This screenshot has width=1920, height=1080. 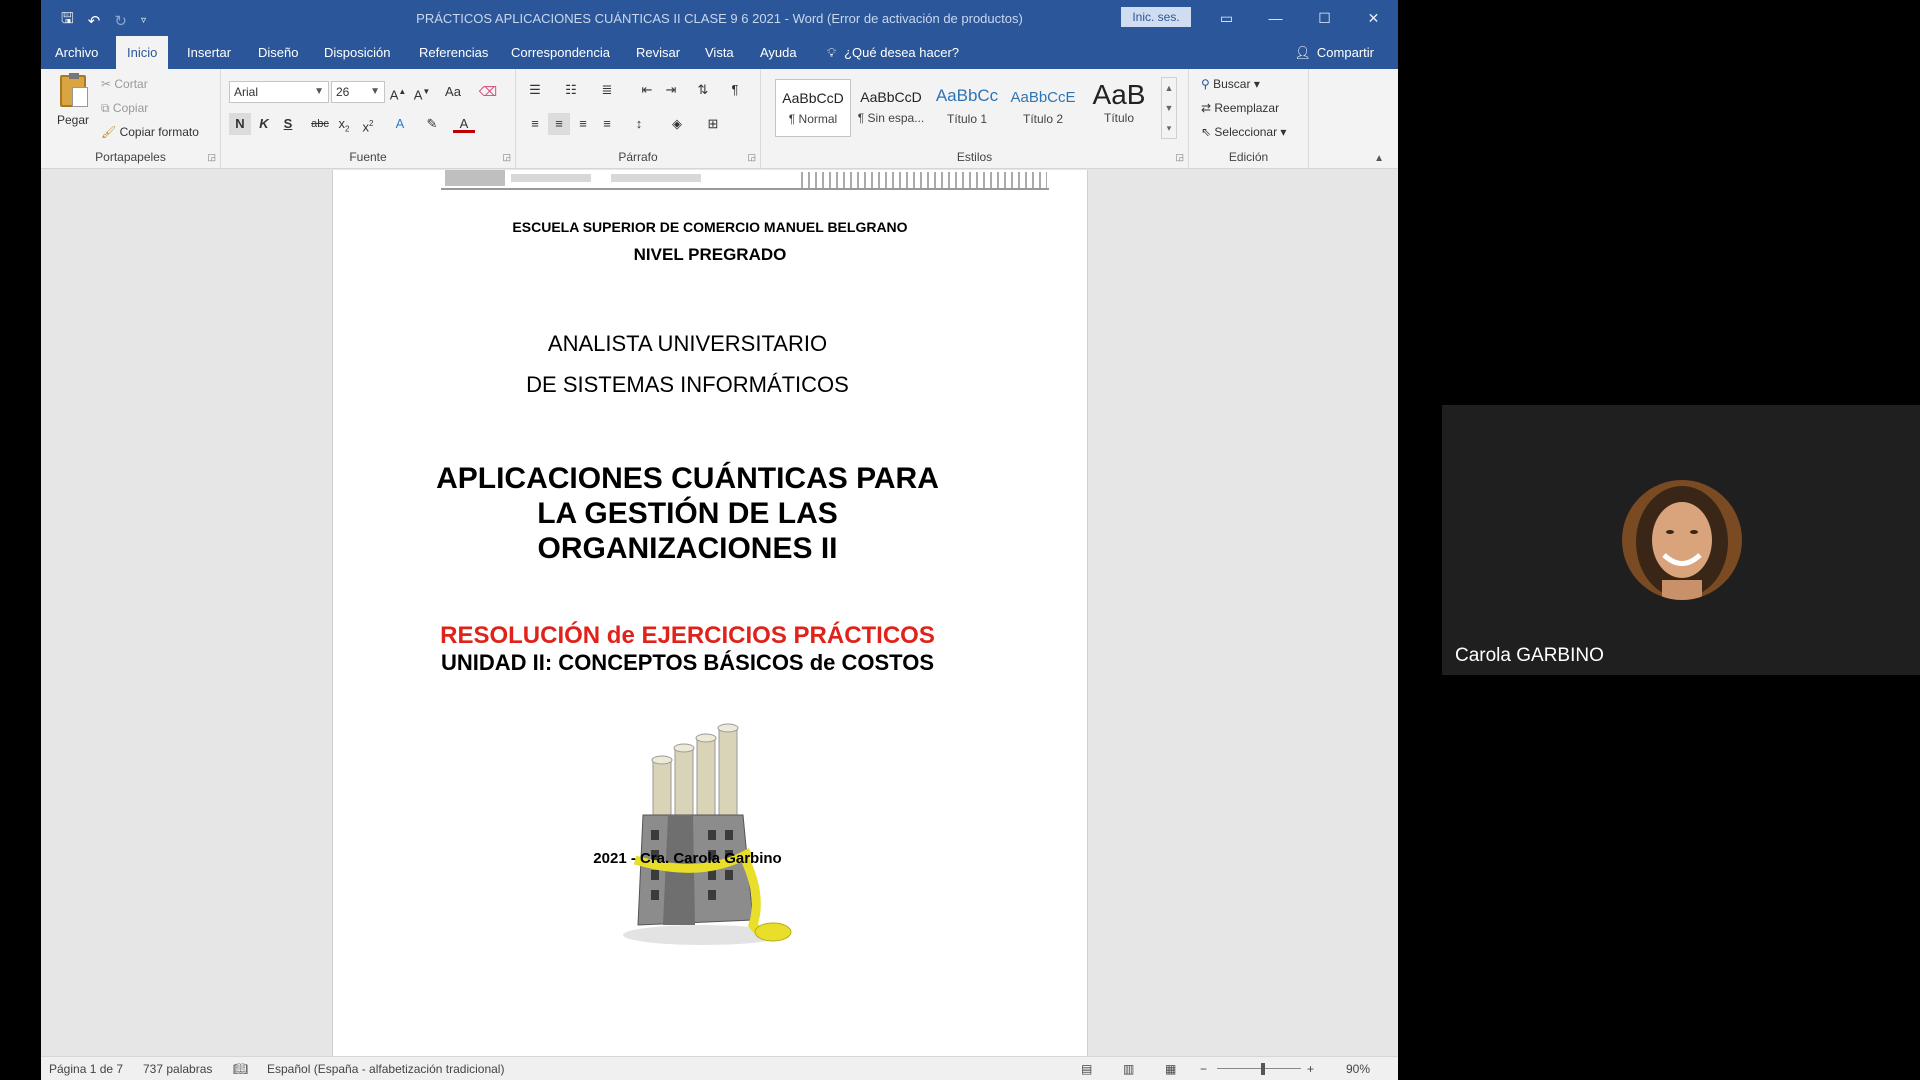 What do you see at coordinates (240, 124) in the screenshot?
I see `bold-button: N` at bounding box center [240, 124].